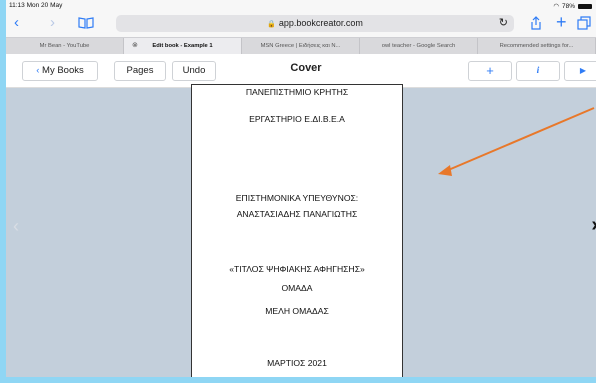  Describe the element at coordinates (490, 71) in the screenshot. I see `add-button: +` at that location.